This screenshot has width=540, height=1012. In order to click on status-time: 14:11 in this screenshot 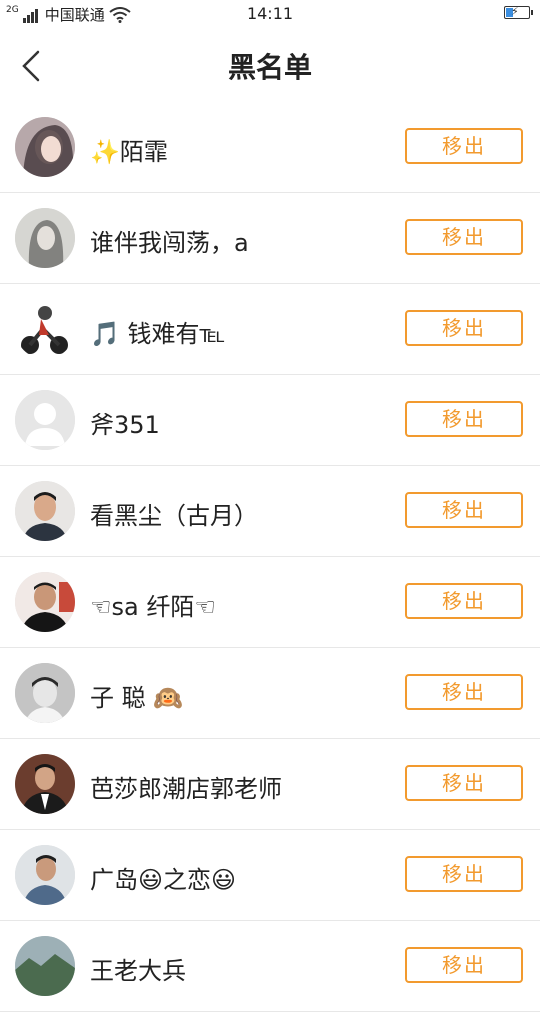, I will do `click(270, 13)`.